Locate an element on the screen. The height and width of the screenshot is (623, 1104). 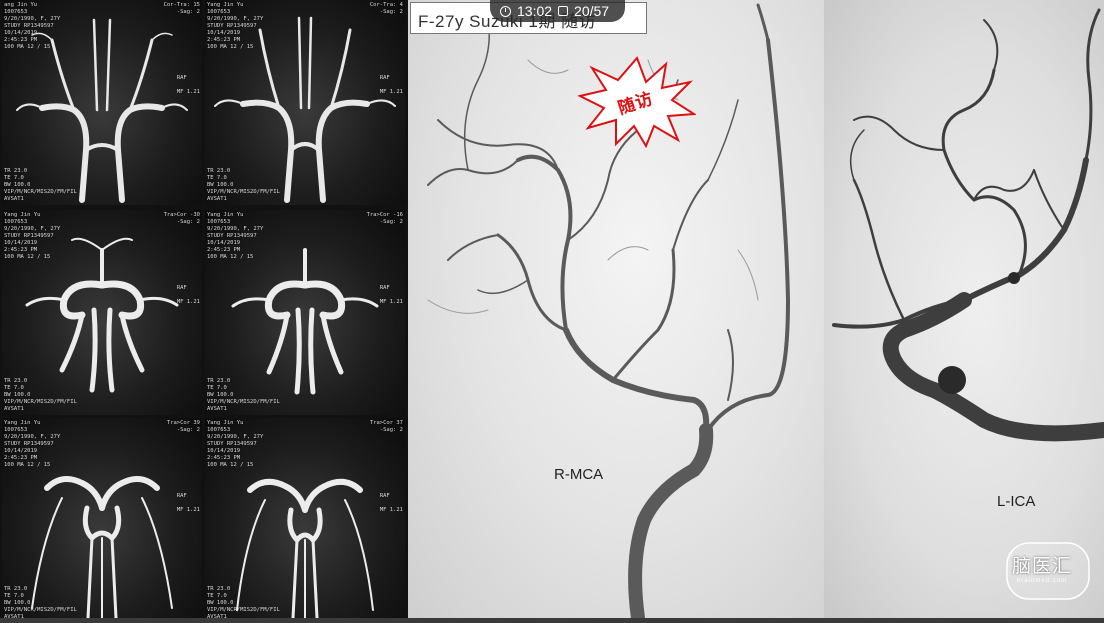
mra-meta-tr: Tra>Cor 37 -Sag: 2 is located at coordinates (386, 426).